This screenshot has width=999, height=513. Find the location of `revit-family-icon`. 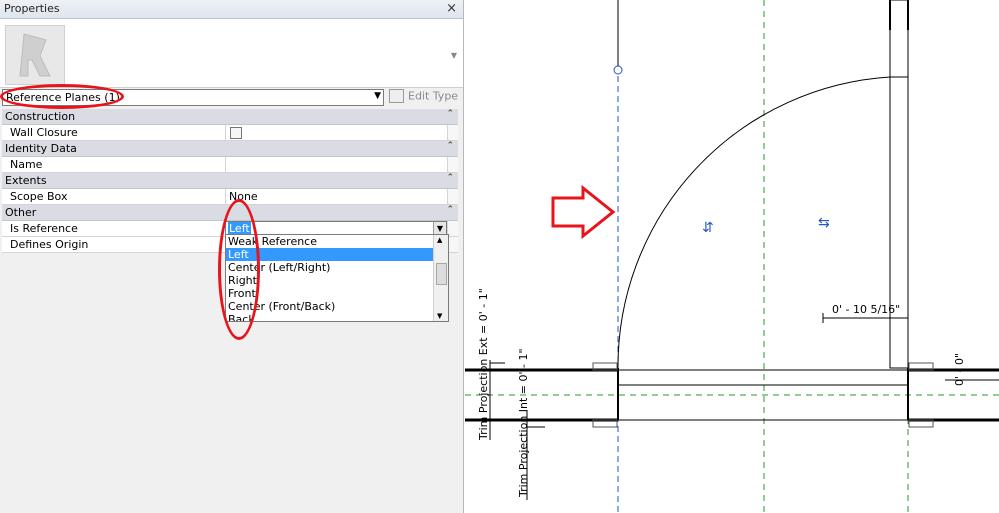

revit-family-icon is located at coordinates (35, 55).